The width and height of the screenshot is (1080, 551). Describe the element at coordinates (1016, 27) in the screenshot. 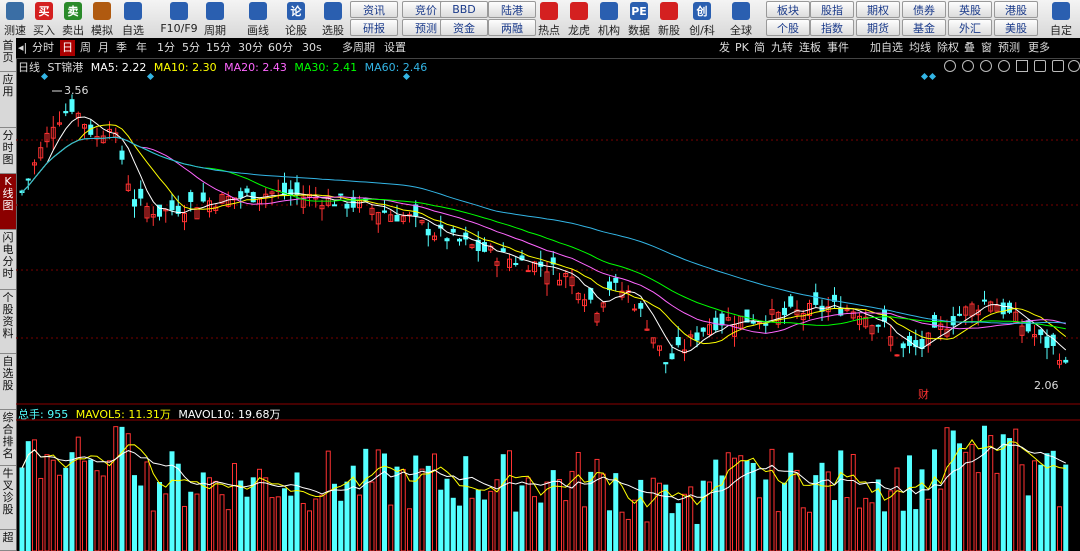

I see `toolbar-button: 美股` at that location.